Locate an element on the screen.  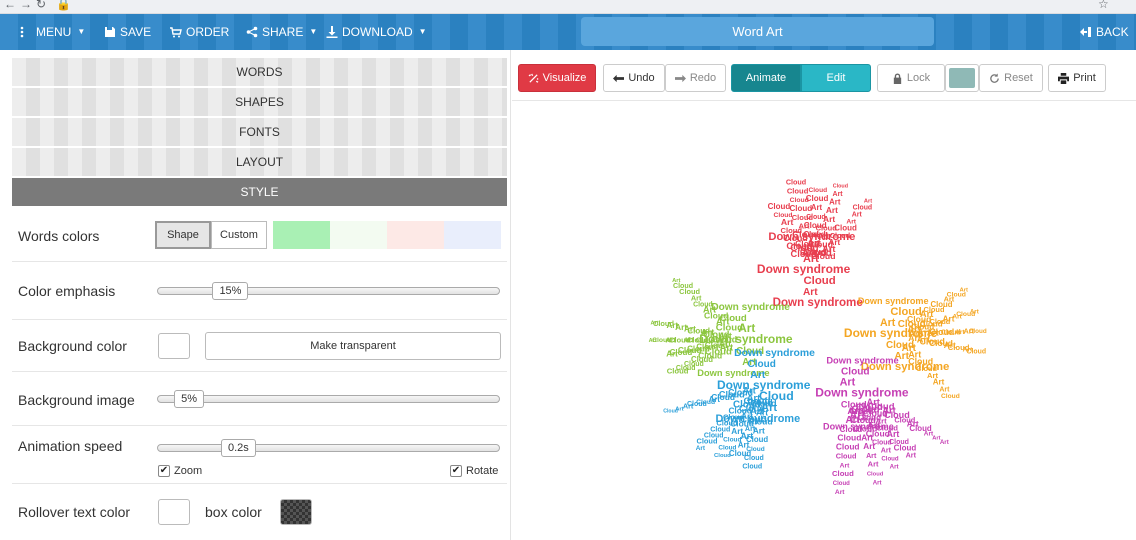
shape-colors-button: Shape is located at coordinates (183, 235).